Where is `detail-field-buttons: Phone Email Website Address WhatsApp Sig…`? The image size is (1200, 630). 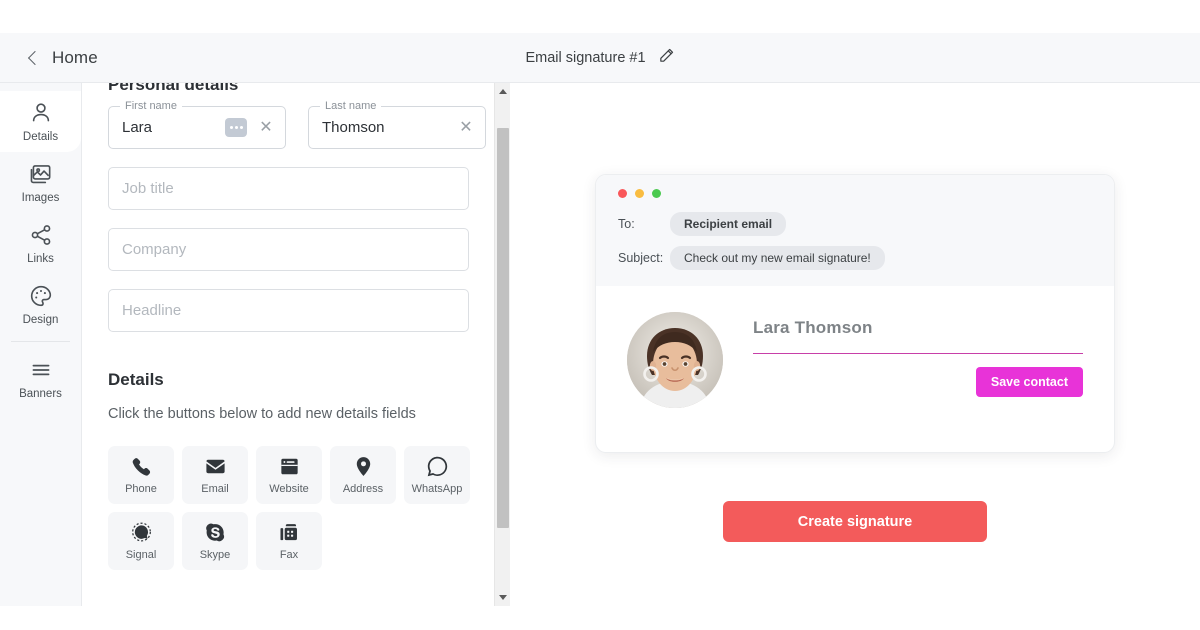 detail-field-buttons: Phone Email Website Address WhatsApp Sig… is located at coordinates (299, 508).